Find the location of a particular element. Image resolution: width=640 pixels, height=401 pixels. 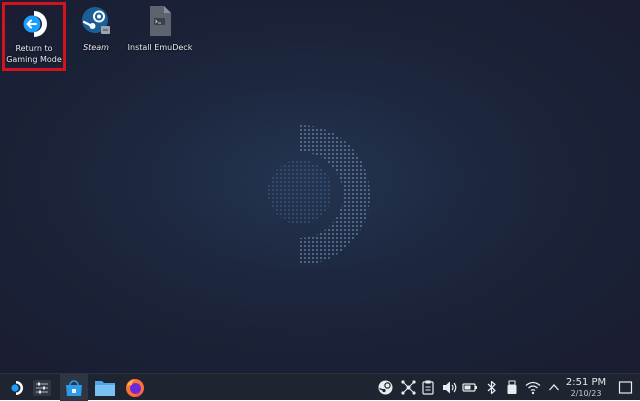

return-arrow-icon is located at coordinates (34, 24).